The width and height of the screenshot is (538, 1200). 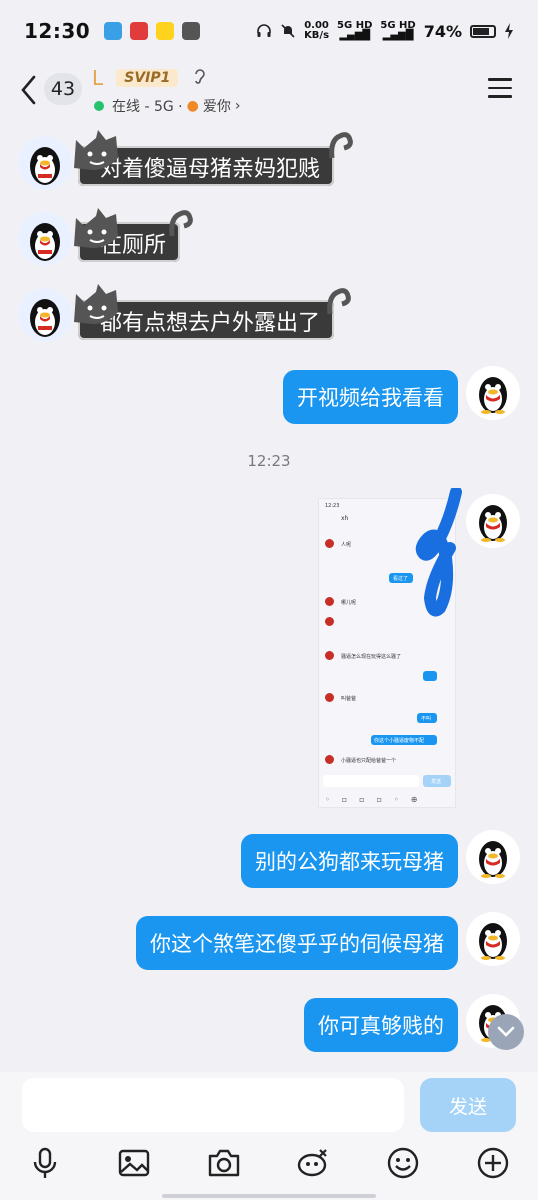 I want to click on flame-icon: ●, so click(x=192, y=106).